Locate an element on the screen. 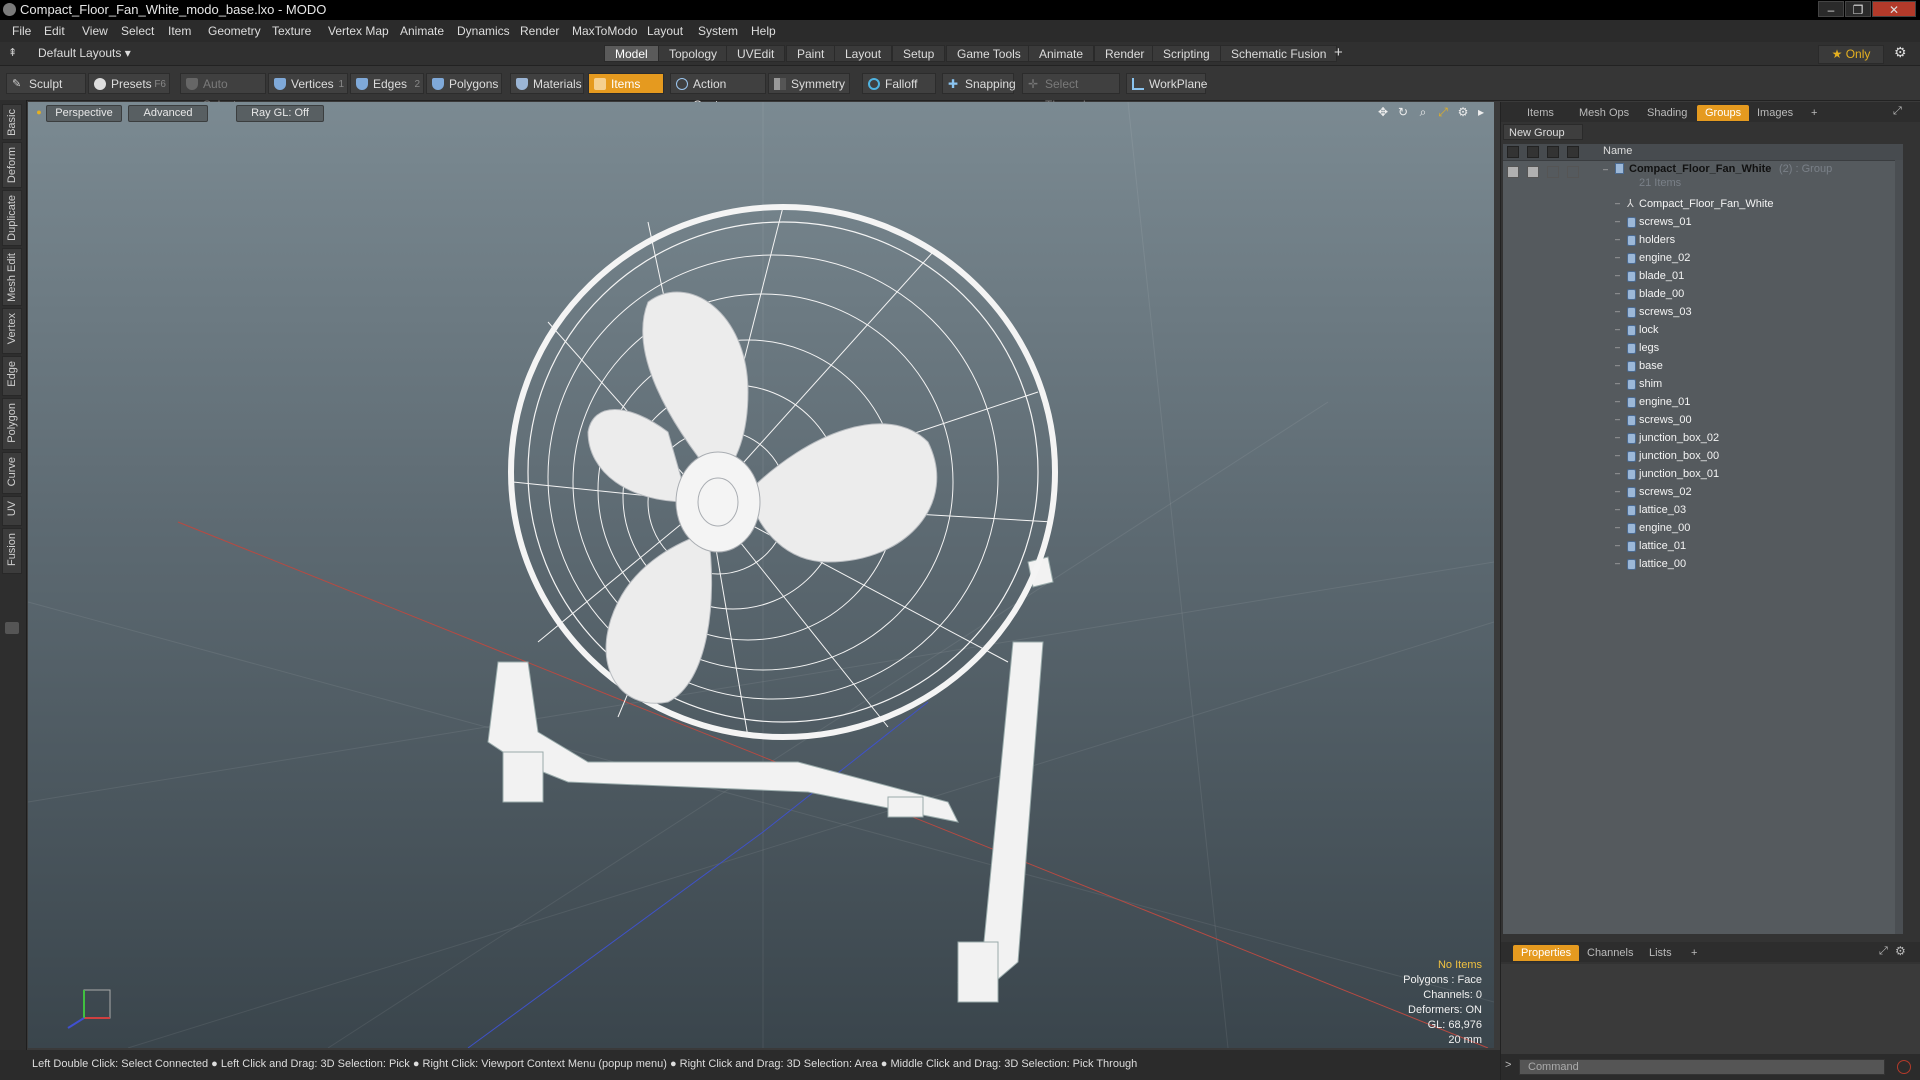 The height and width of the screenshot is (1080, 1920). tree-item-screws-03: – screws_03 is located at coordinates (1703, 313).